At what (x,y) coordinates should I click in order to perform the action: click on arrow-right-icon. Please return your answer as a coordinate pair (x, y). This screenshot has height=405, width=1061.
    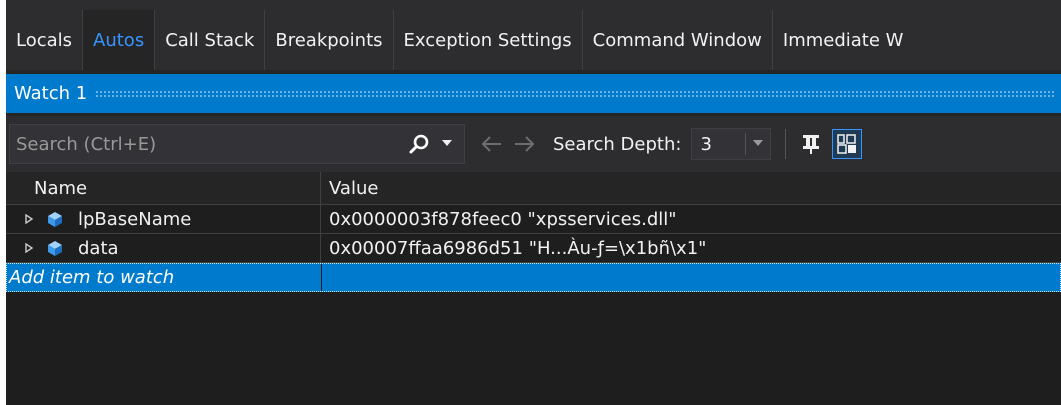
    Looking at the image, I should click on (525, 144).